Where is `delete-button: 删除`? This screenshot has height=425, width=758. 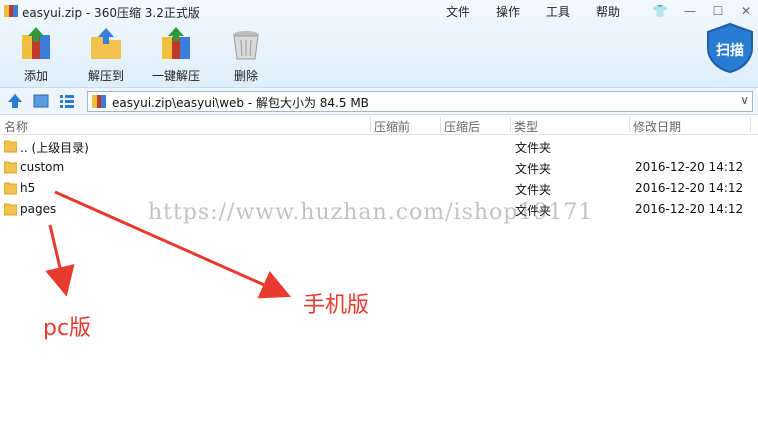 delete-button: 删除 is located at coordinates (246, 56).